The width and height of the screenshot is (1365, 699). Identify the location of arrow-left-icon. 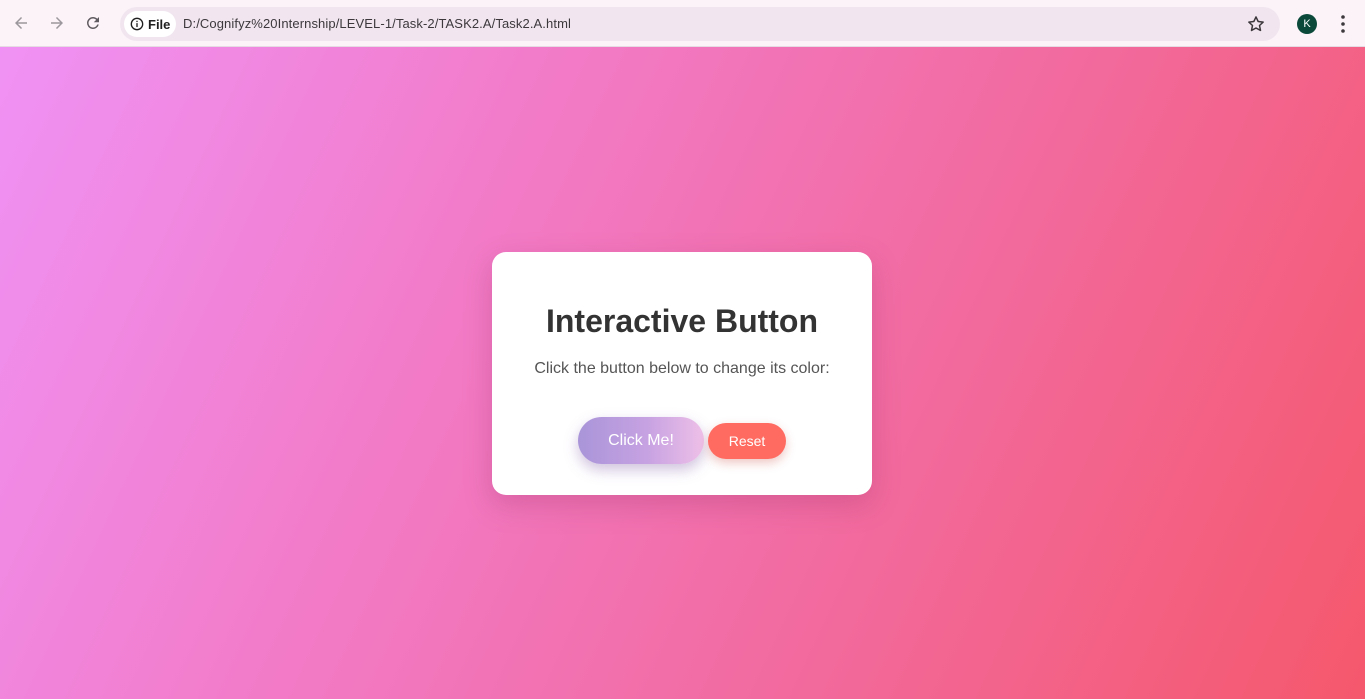
(21, 23).